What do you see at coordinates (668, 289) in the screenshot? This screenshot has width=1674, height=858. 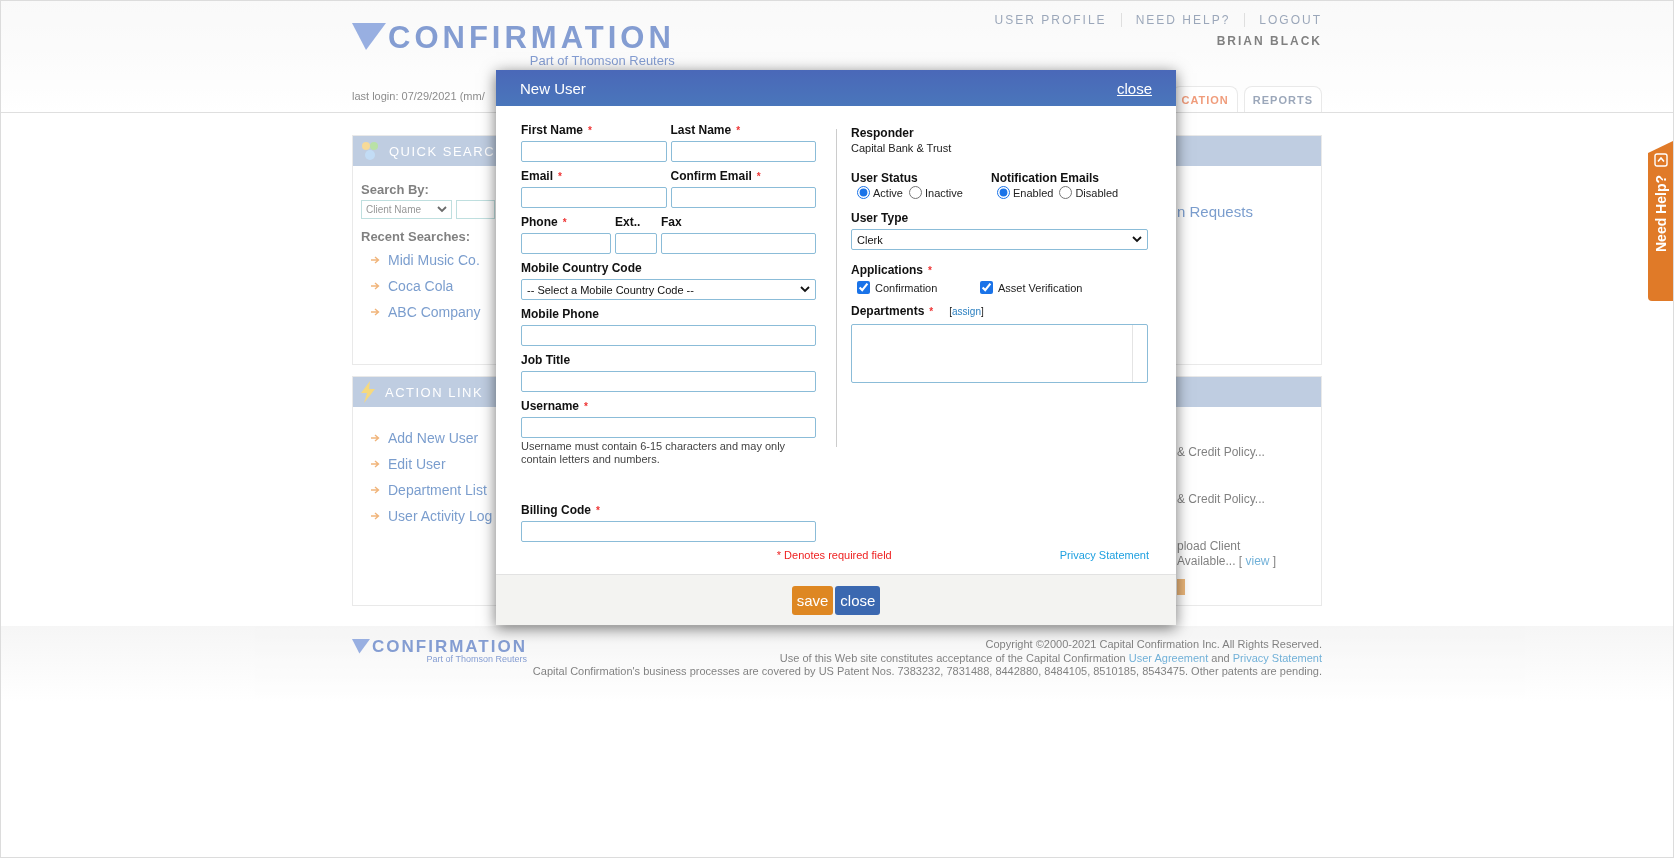 I see `select-field: -- Select a Mobile Country Code --` at bounding box center [668, 289].